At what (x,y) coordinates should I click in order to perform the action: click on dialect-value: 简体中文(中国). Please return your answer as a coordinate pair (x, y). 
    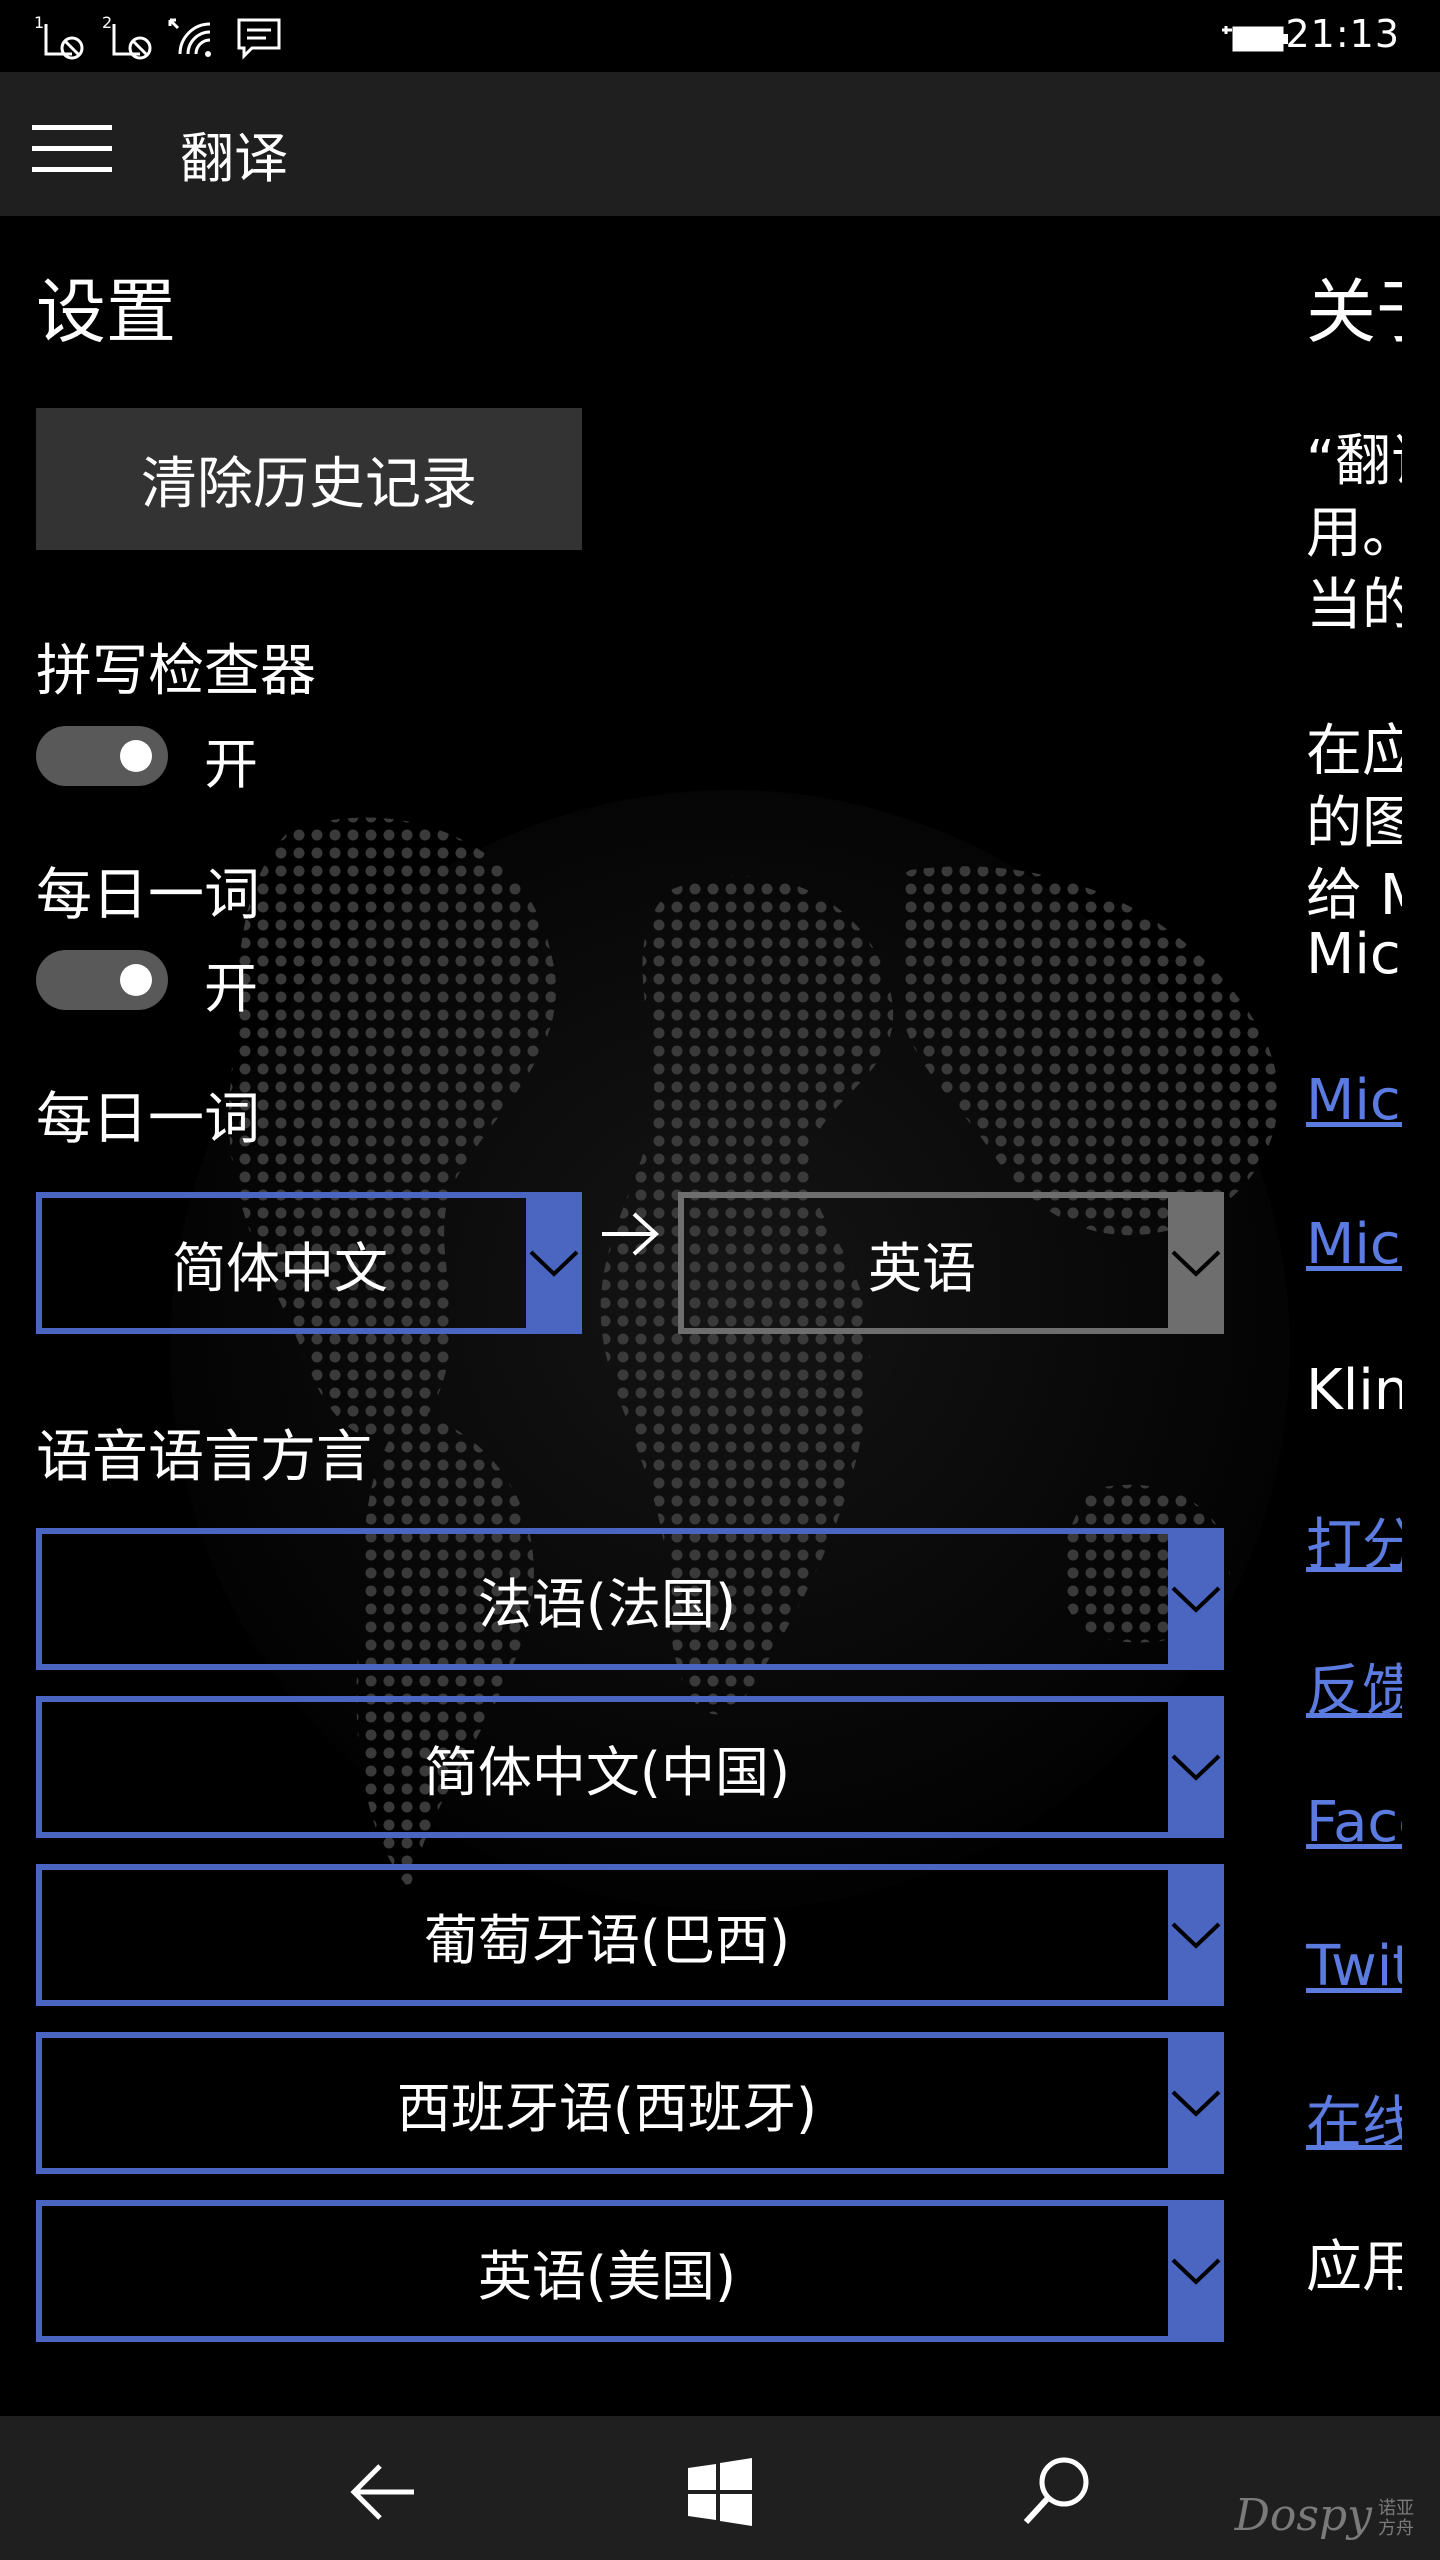
    Looking at the image, I should click on (607, 1772).